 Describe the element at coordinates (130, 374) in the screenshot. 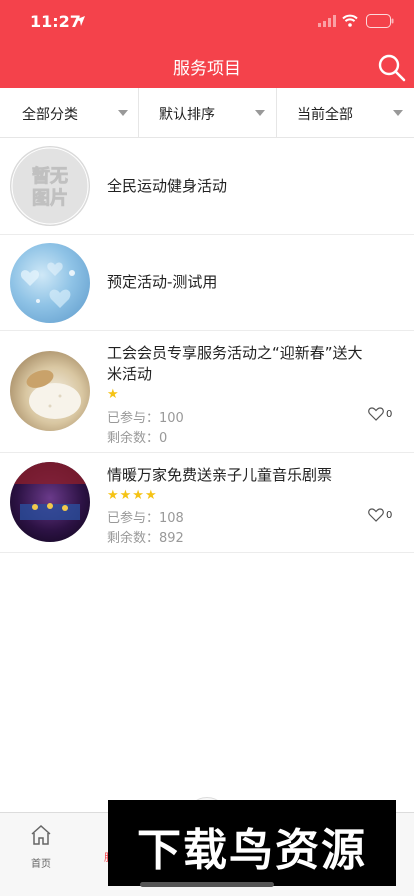

I see `item-title-line-2: 米活动` at that location.